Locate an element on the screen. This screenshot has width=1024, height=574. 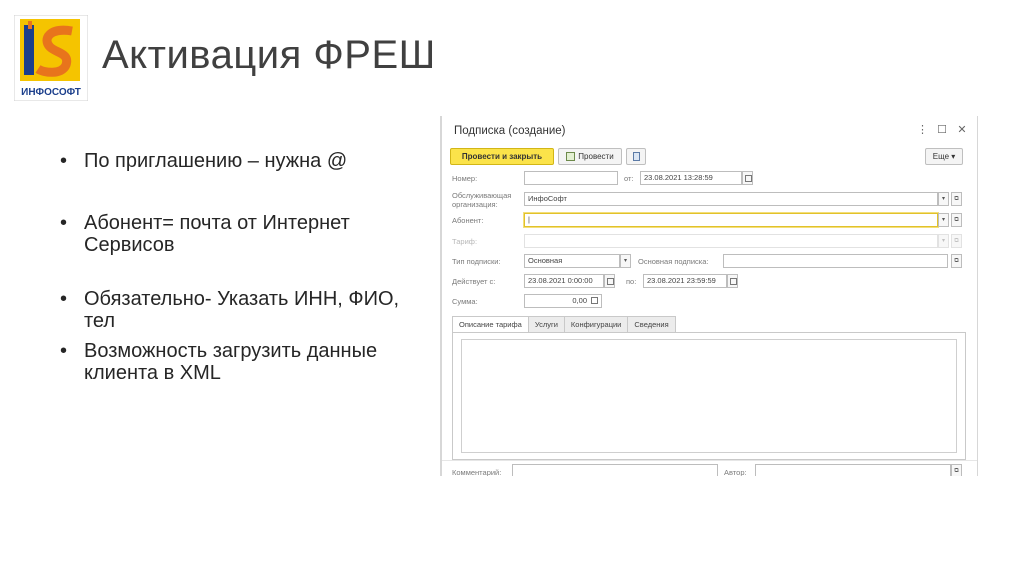
tab-panel is located at coordinates (709, 396).